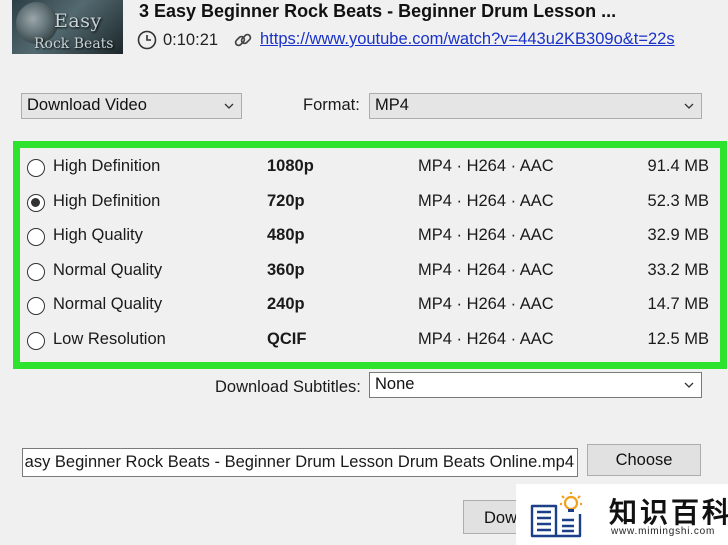 Image resolution: width=728 pixels, height=545 pixels. I want to click on quality-resolution: 240p, so click(286, 304).